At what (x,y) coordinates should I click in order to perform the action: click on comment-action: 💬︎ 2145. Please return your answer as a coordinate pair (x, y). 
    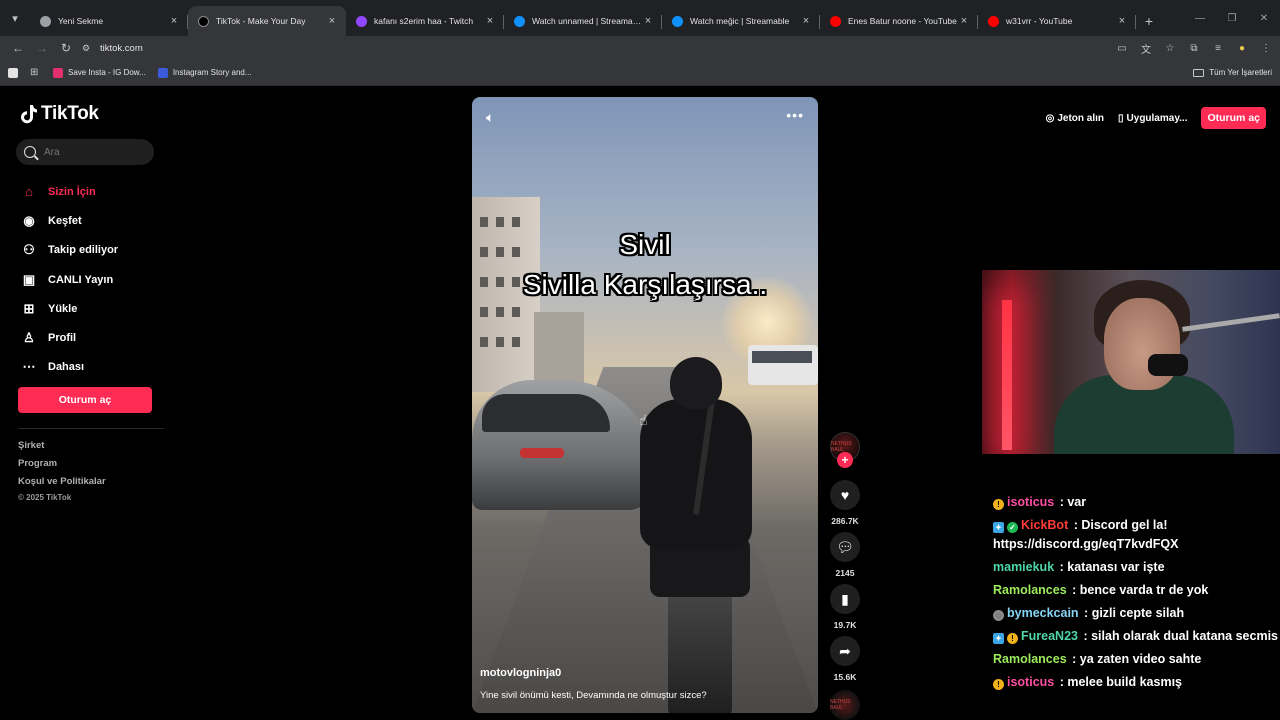
    Looking at the image, I should click on (845, 555).